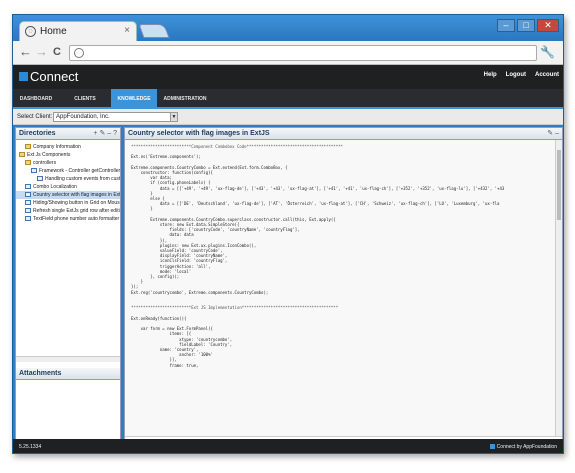 The height and width of the screenshot is (473, 575). I want to click on client-select-label: Select Client:, so click(35, 117).